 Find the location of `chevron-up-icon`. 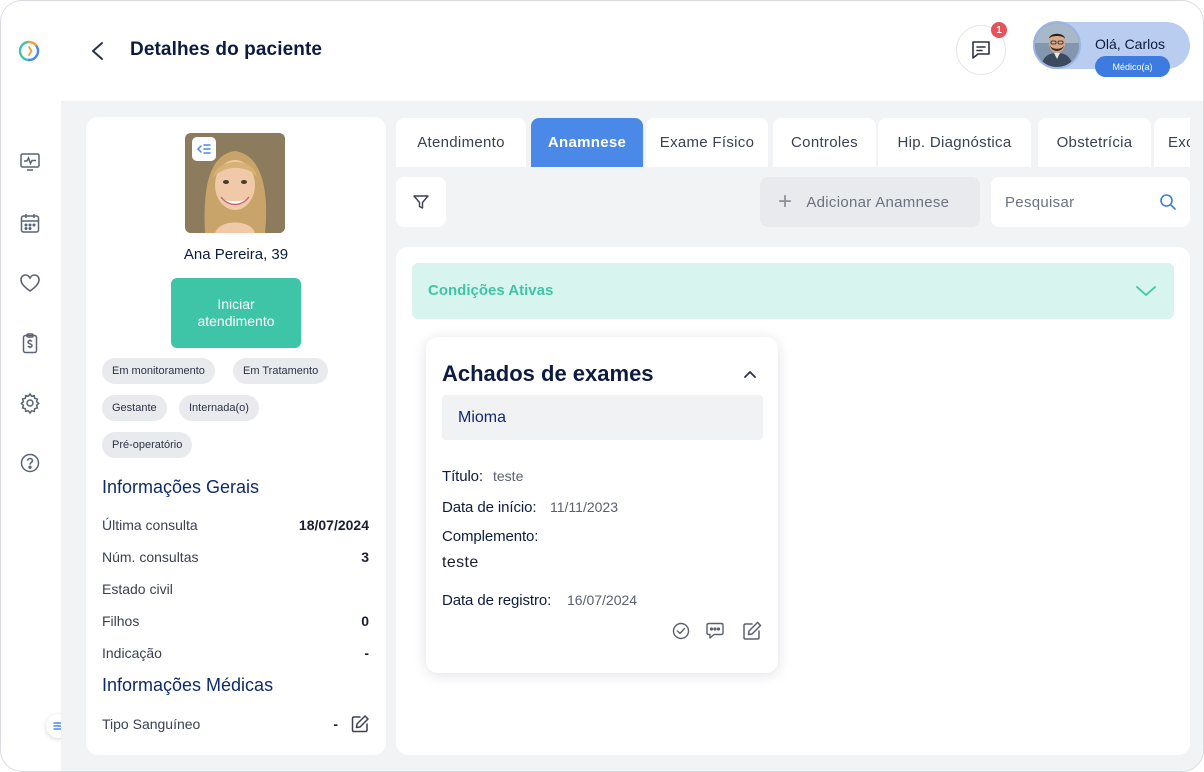

chevron-up-icon is located at coordinates (750, 374).